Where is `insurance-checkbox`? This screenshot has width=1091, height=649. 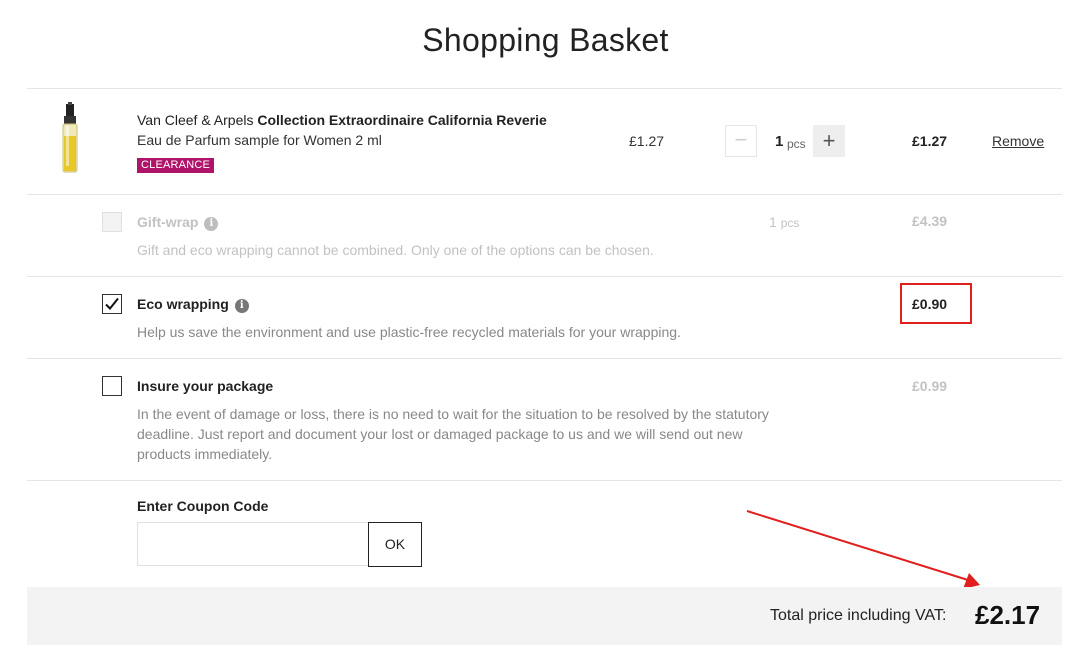
insurance-checkbox is located at coordinates (112, 386).